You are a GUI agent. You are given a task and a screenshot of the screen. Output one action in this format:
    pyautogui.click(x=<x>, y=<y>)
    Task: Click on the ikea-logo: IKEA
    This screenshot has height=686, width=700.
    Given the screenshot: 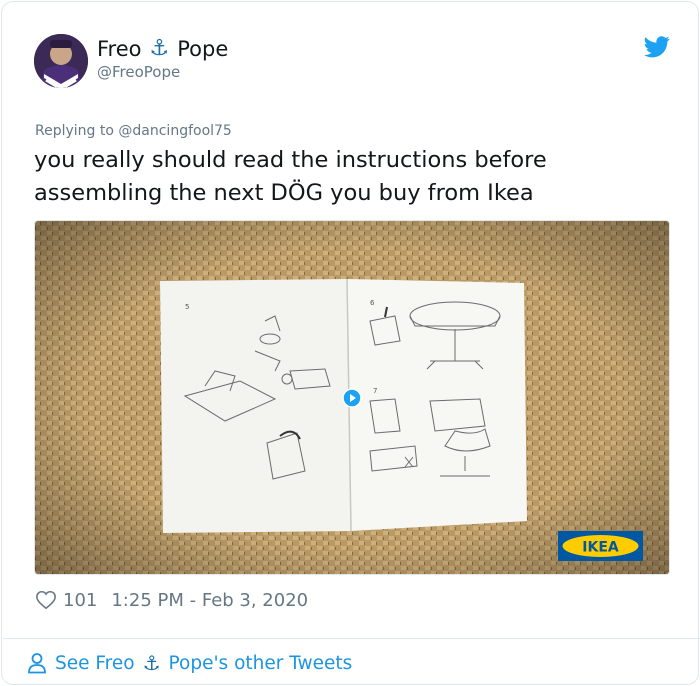 What is the action you would take?
    pyautogui.click(x=600, y=546)
    